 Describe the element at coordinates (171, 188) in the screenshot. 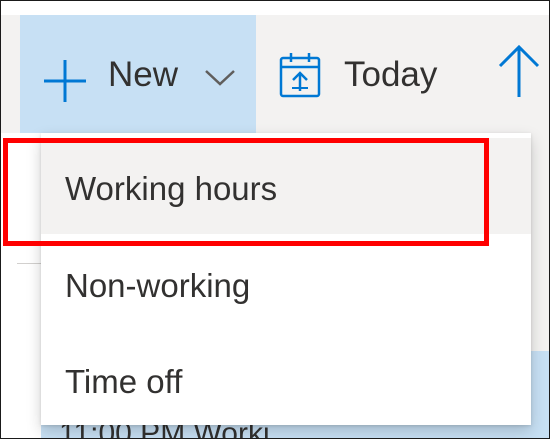

I see `menu-item-label: Working hours` at that location.